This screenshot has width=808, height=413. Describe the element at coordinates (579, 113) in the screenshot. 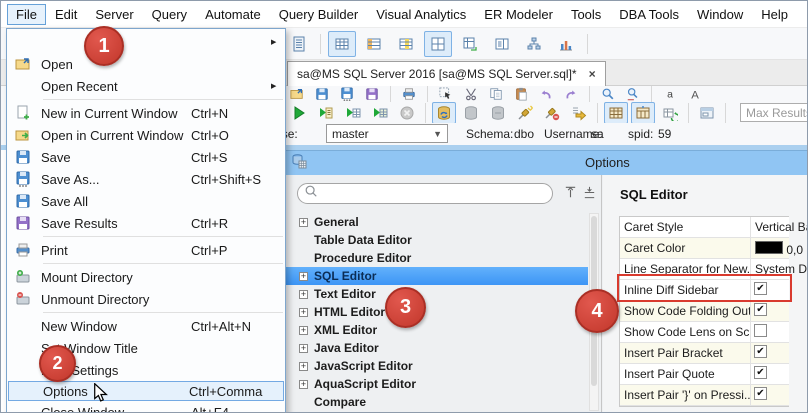

I see `commit-button` at that location.